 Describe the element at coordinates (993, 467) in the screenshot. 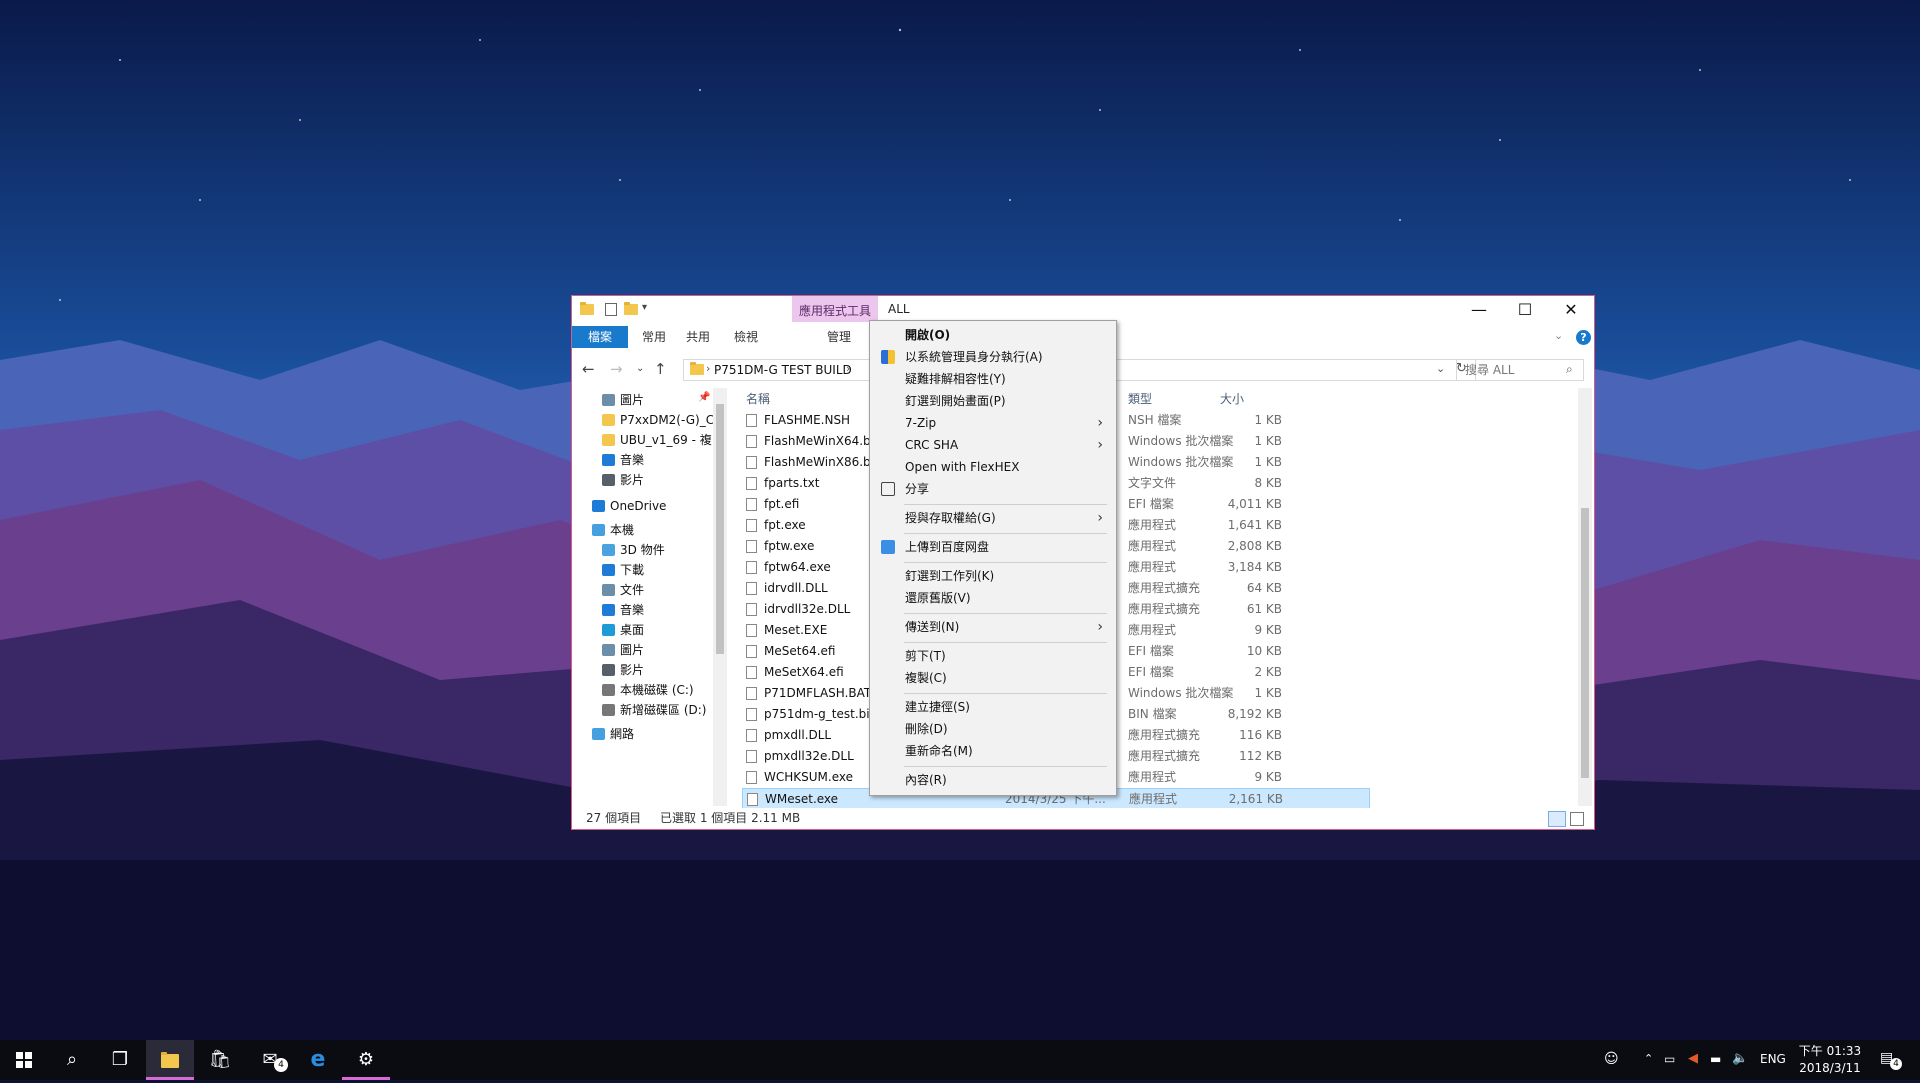

I see `menu-item: Open with FlexHEX` at that location.